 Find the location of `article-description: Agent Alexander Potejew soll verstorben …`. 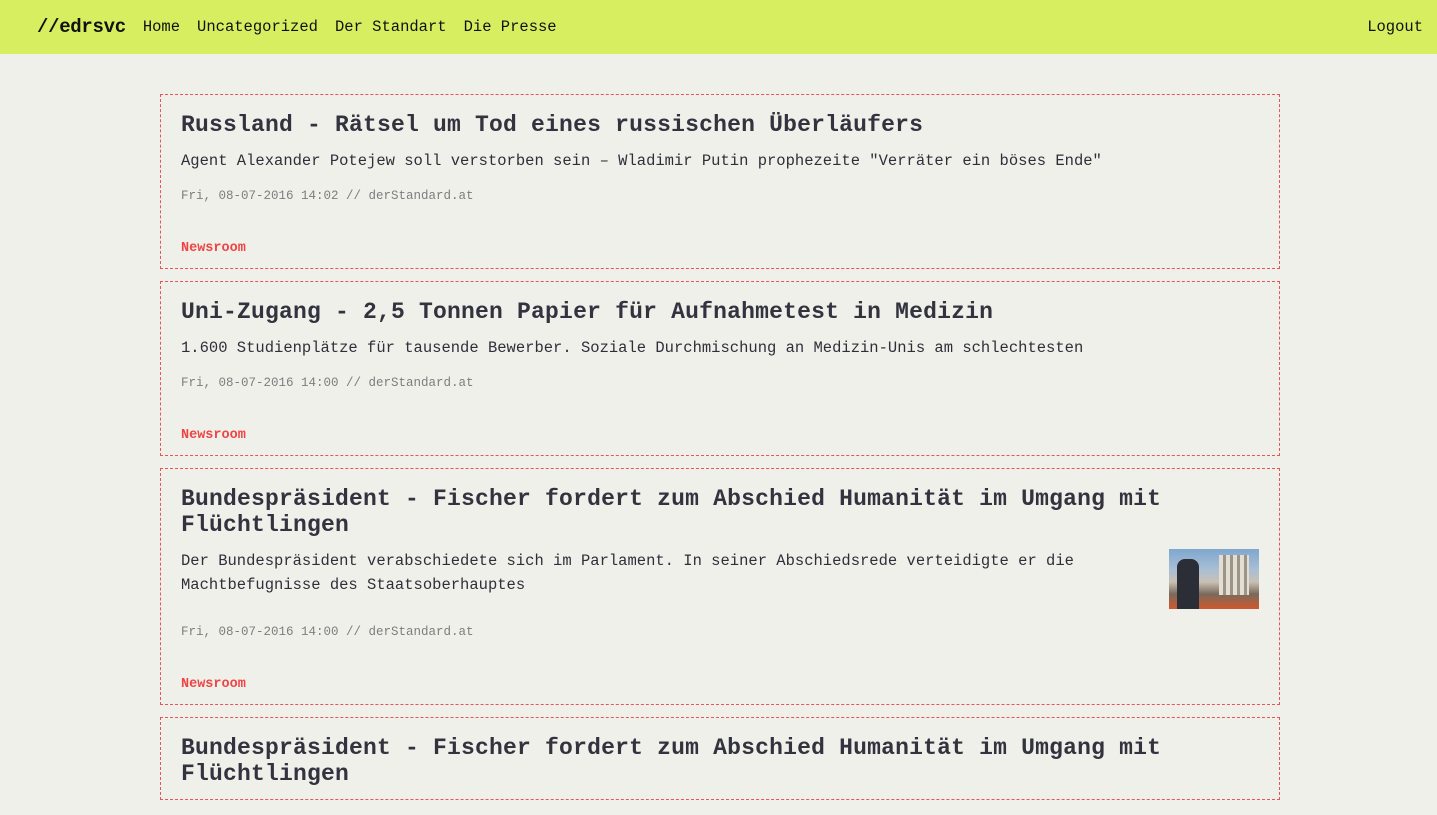

article-description: Agent Alexander Potejew soll verstorben … is located at coordinates (641, 161).